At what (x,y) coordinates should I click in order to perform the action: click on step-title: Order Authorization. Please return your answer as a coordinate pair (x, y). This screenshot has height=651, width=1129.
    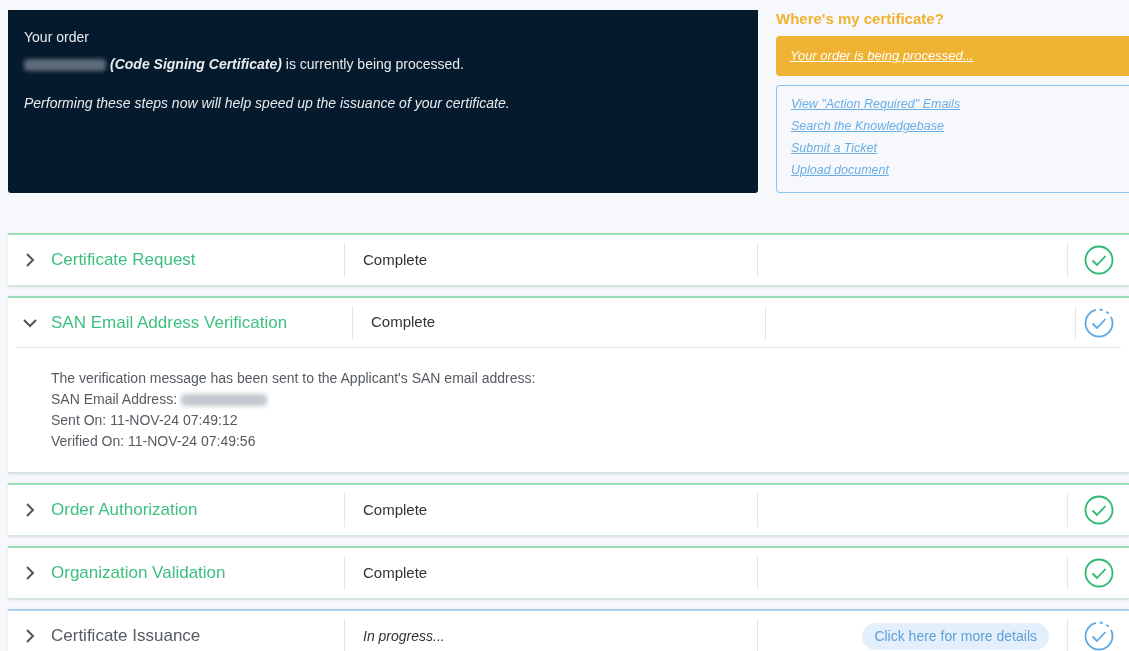
    Looking at the image, I should click on (124, 510).